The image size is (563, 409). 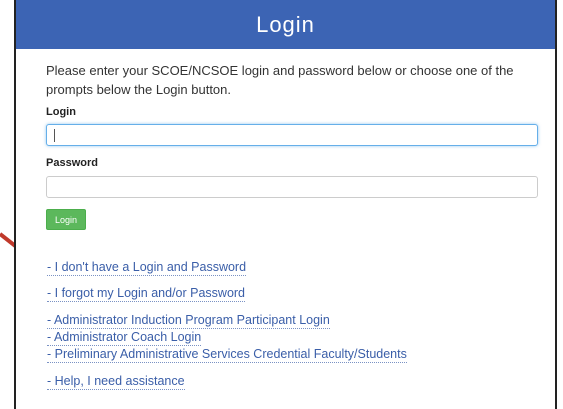 I want to click on login-header: Login, so click(x=285, y=24).